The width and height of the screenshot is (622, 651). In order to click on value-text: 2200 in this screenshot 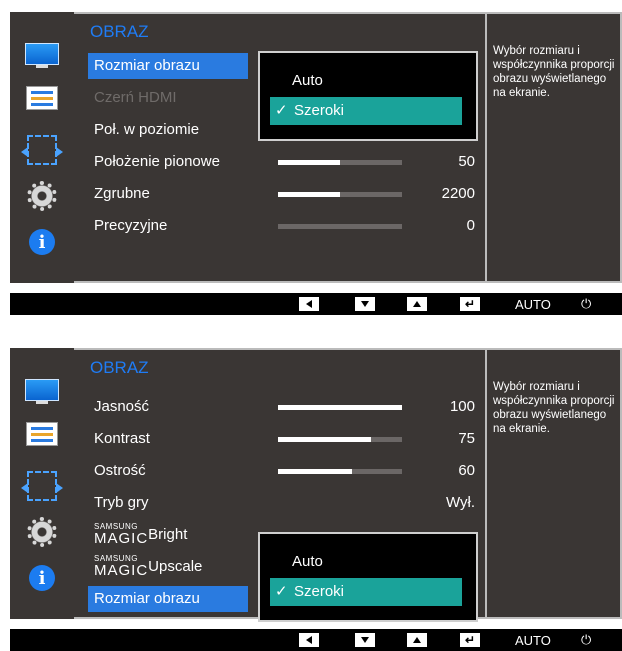, I will do `click(458, 193)`.